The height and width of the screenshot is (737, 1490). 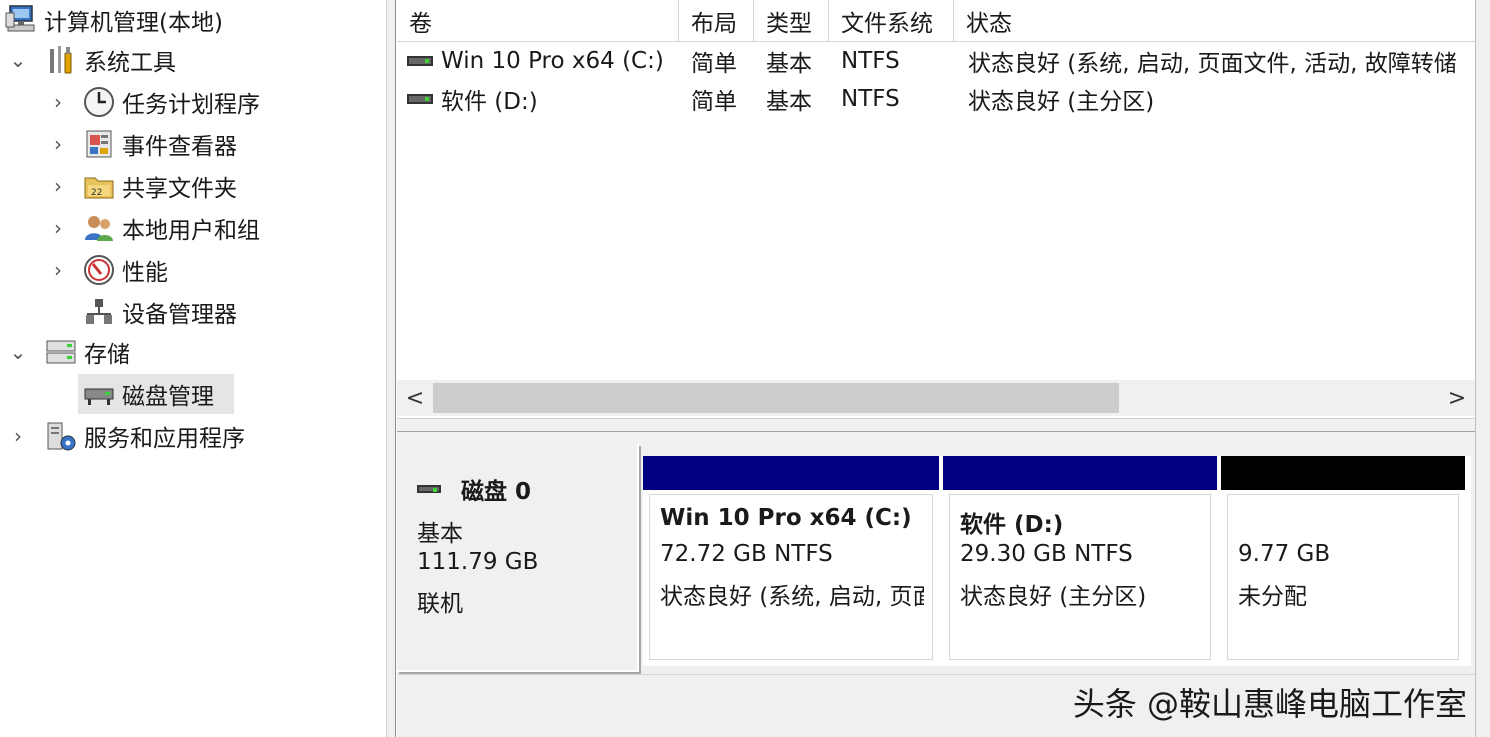 What do you see at coordinates (776, 398) in the screenshot?
I see `scrollbar-thumb` at bounding box center [776, 398].